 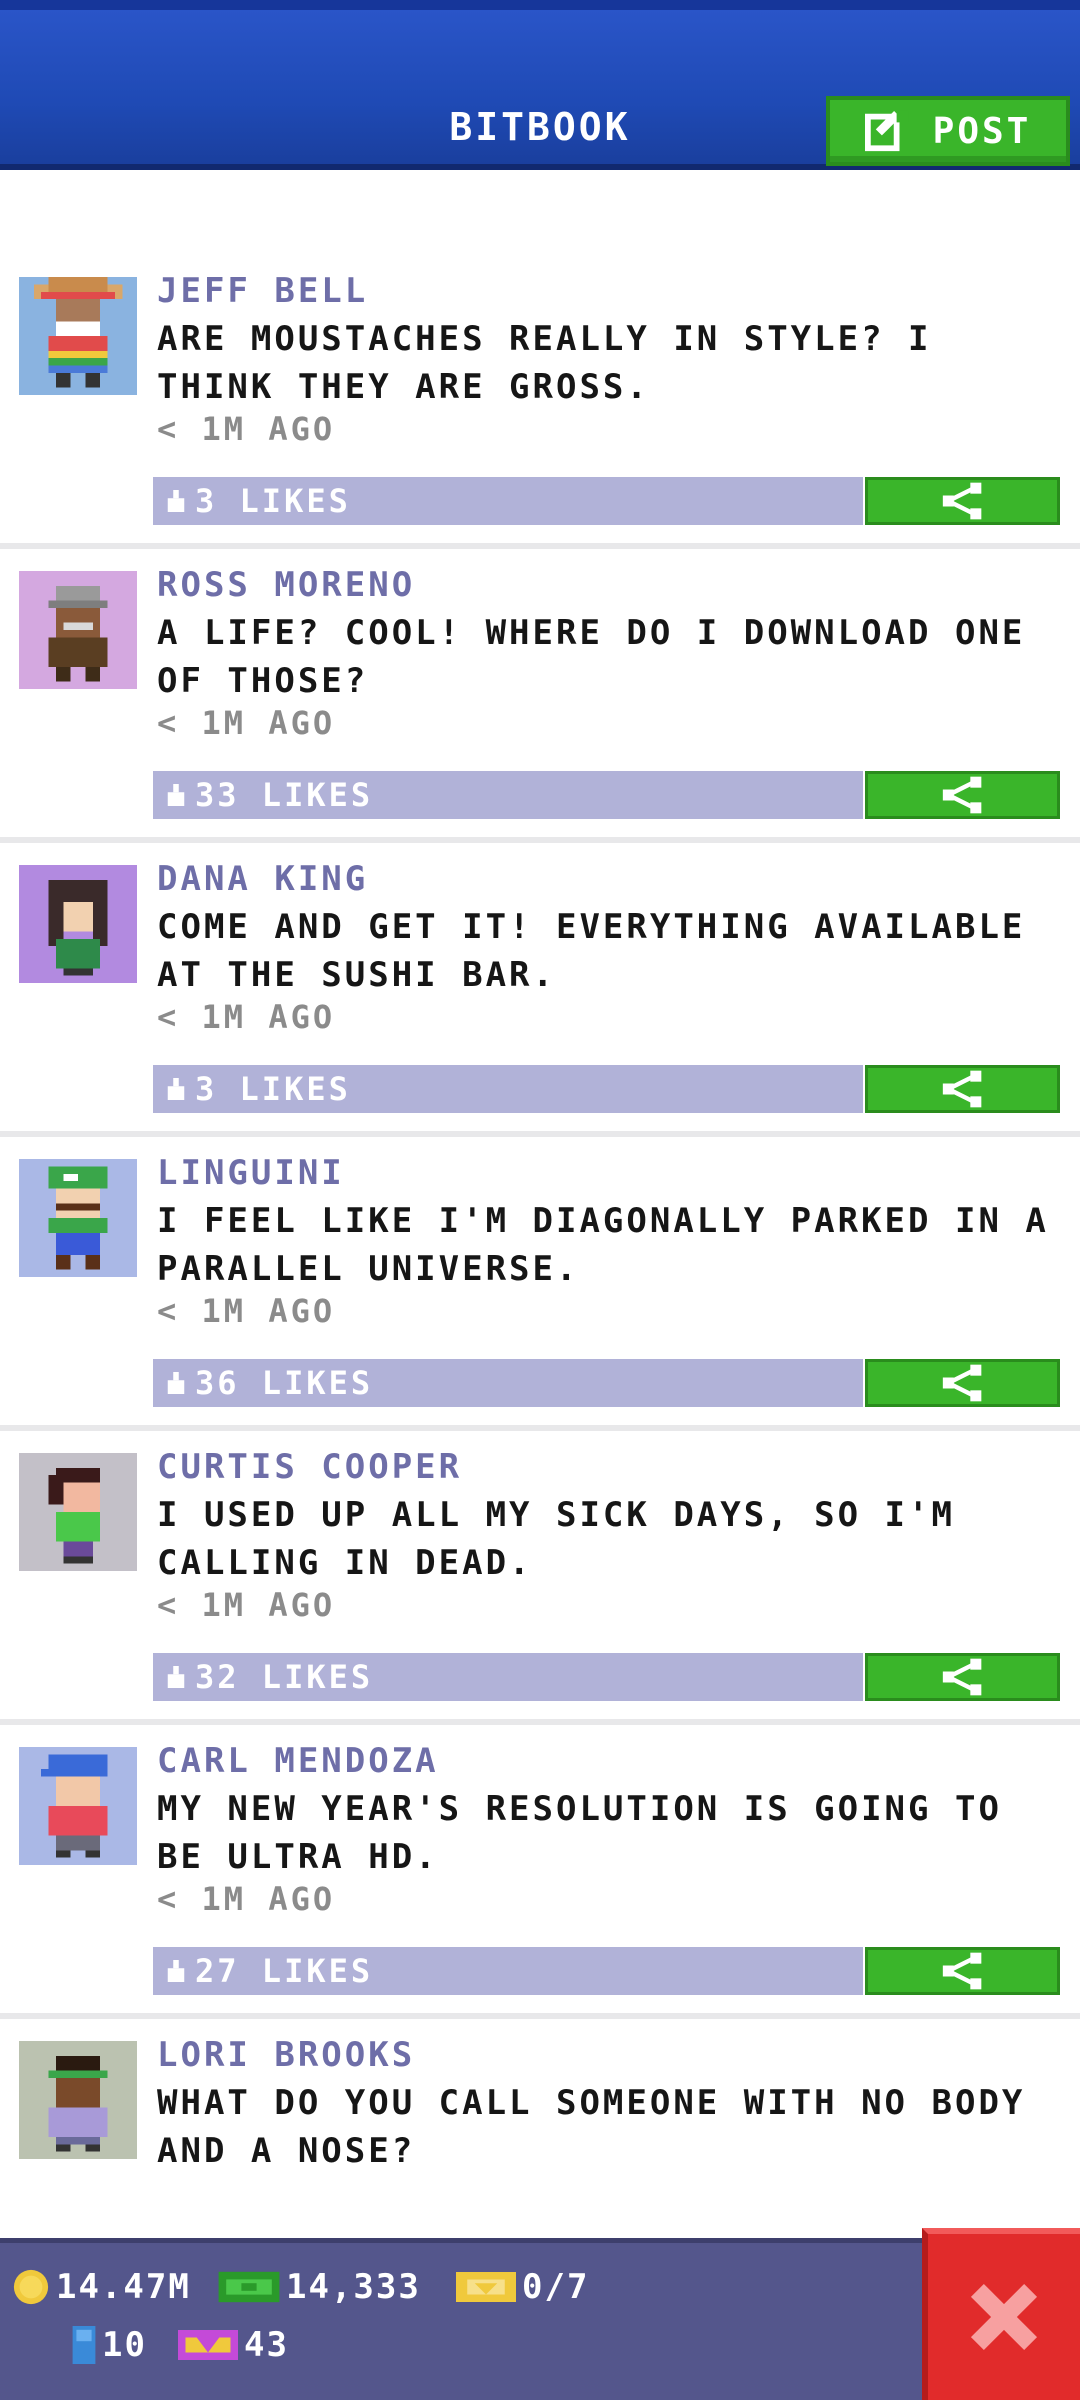 What do you see at coordinates (486, 2287) in the screenshot?
I see `ticket-icon` at bounding box center [486, 2287].